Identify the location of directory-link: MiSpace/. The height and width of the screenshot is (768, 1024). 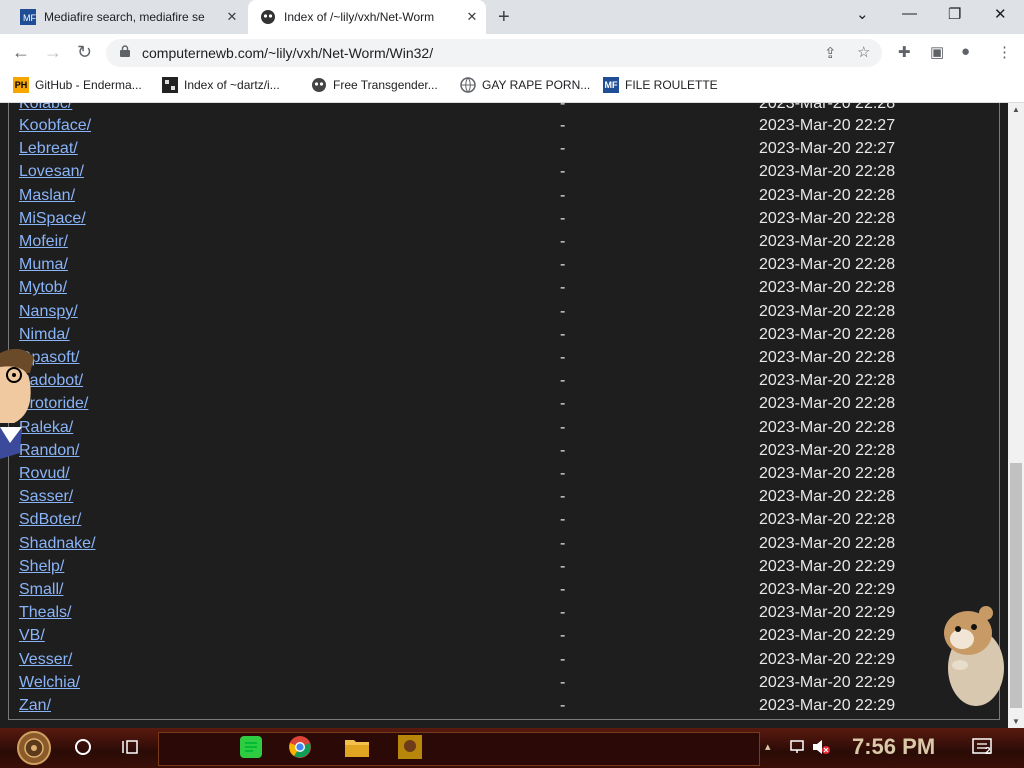
(52, 219).